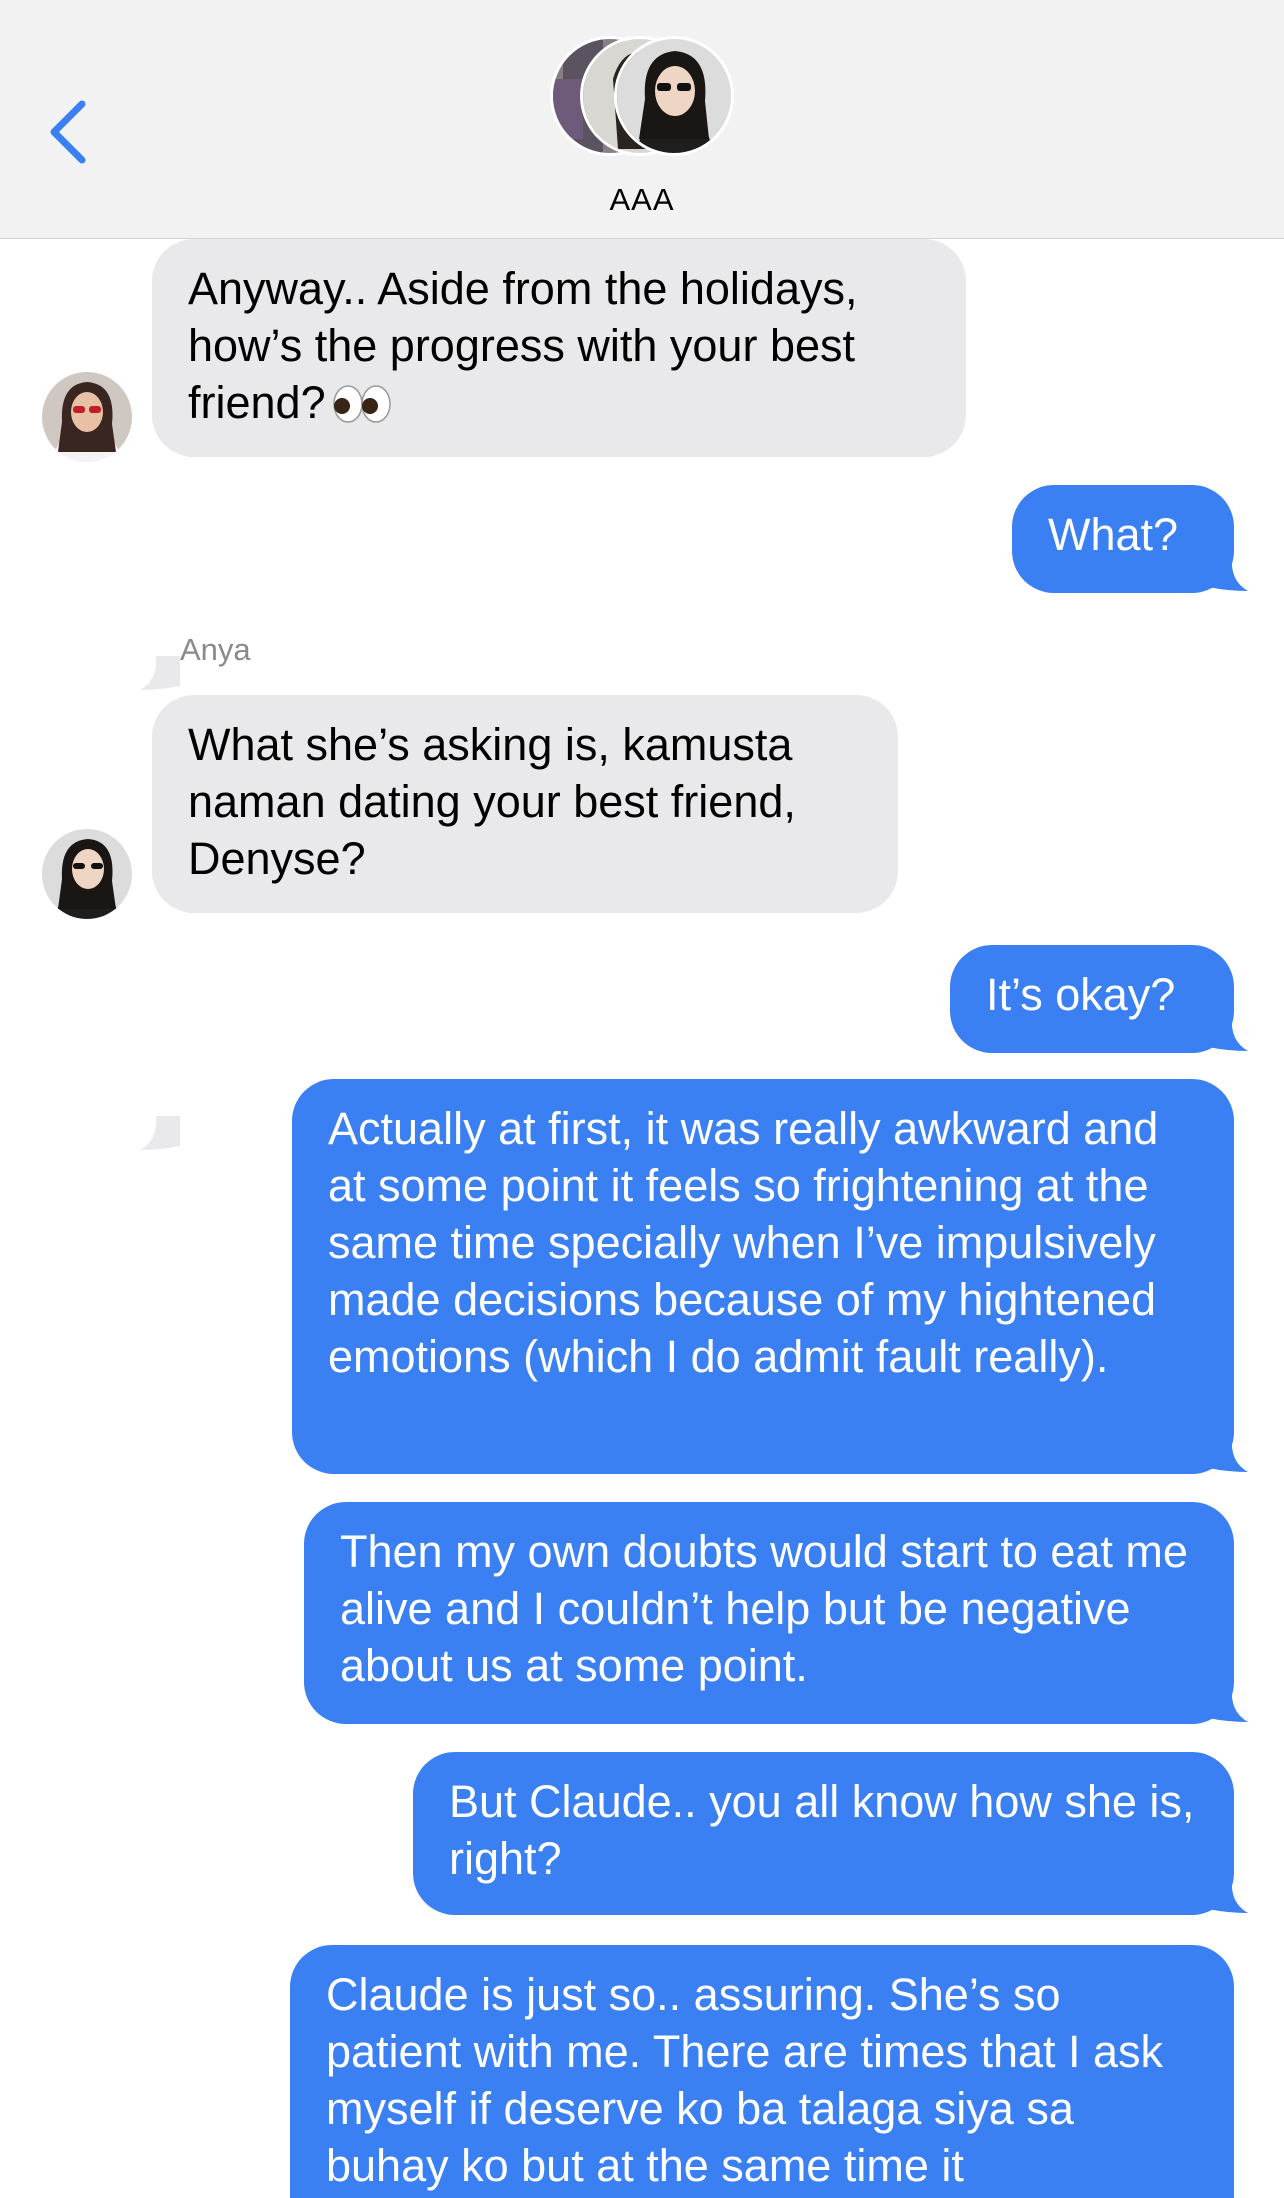  I want to click on message-bubble-outgoing: It’s okay?, so click(1092, 999).